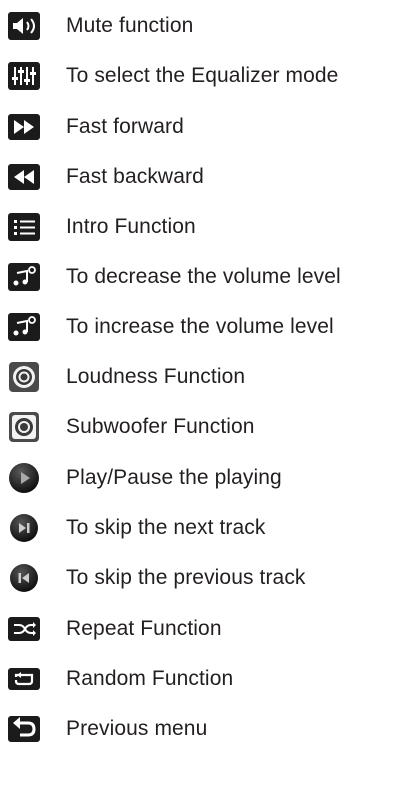  I want to click on legend-row-volume-down: To decrease the volume level, so click(202, 277).